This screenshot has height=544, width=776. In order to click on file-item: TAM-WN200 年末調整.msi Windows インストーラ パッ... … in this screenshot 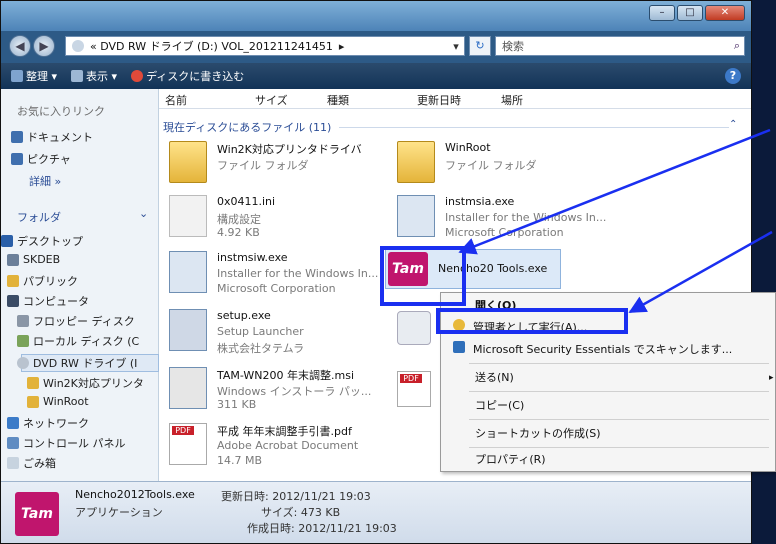, I will do `click(279, 391)`.